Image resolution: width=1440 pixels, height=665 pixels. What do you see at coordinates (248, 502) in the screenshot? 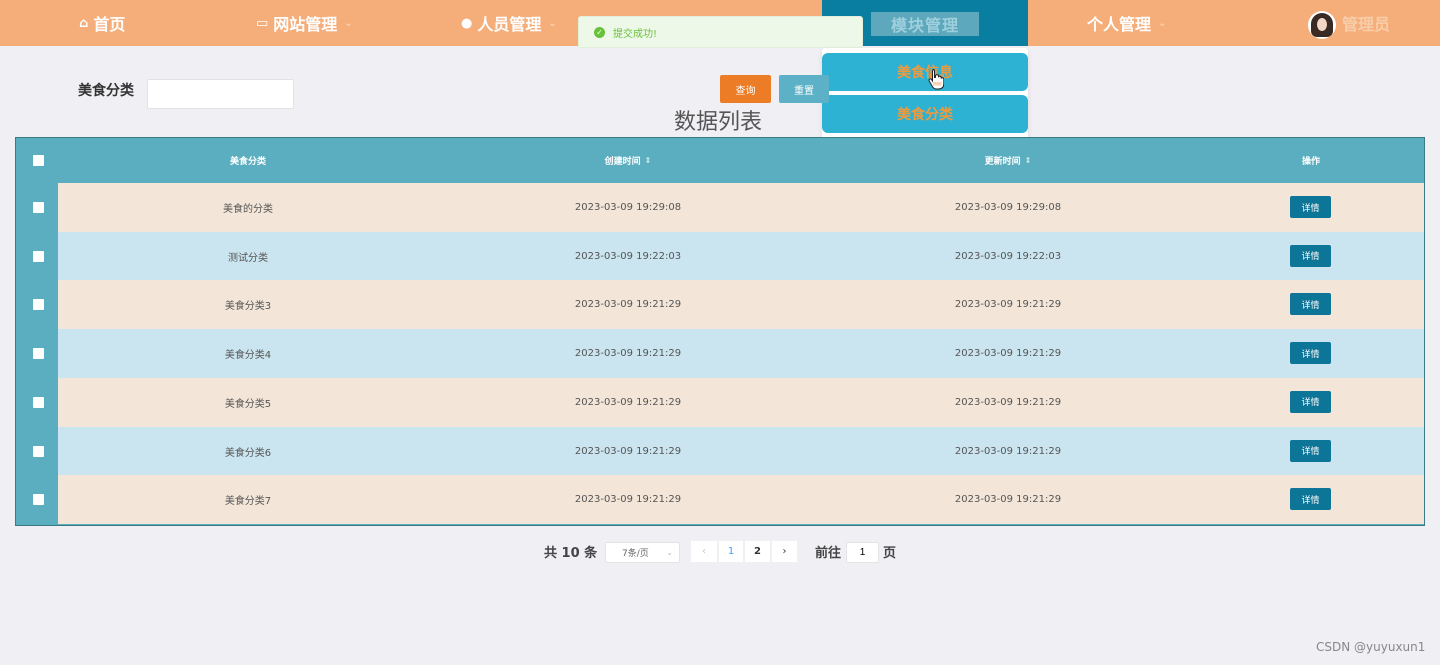
I see `cell-category: 美食分类7` at bounding box center [248, 502].